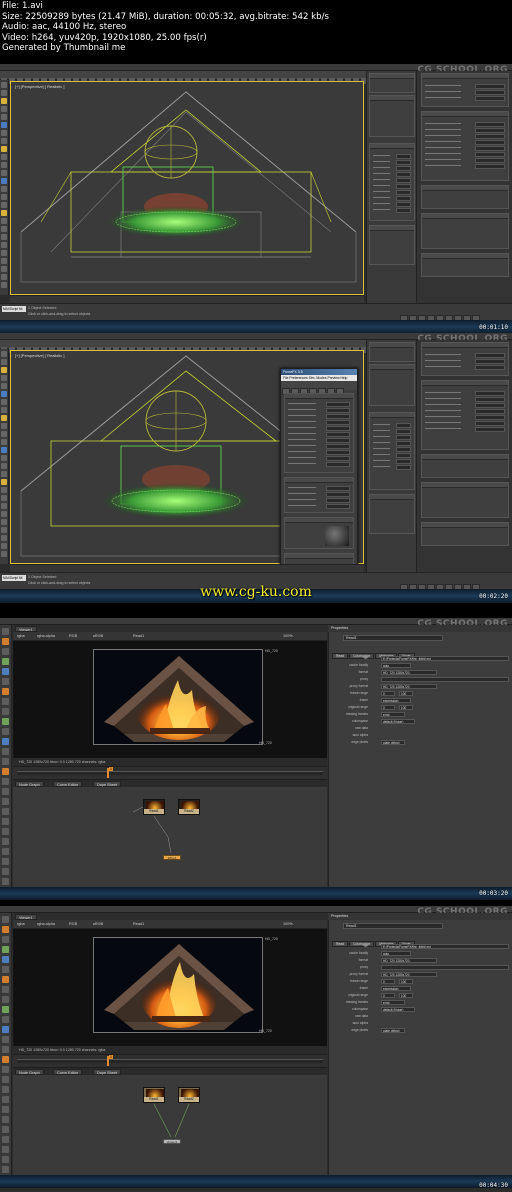  I want to click on dialog-menu: File Preferences Sim. Modes Preview Help, so click(319, 378).